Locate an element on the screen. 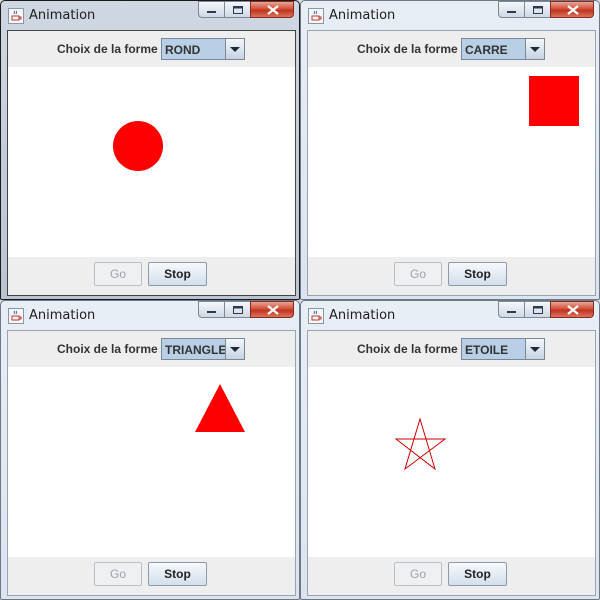  shape-select: TRIANGLE is located at coordinates (203, 349).